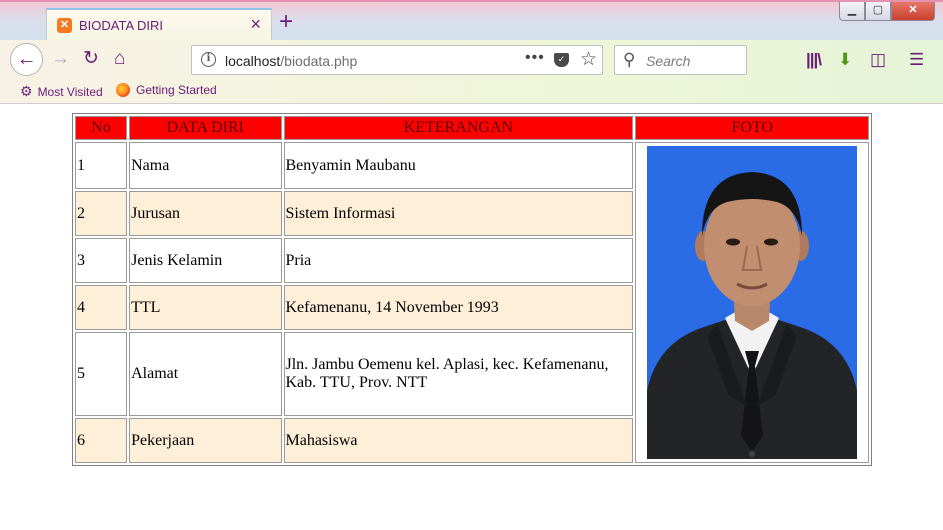  I want to click on row-value: Kefamenanu, 14 November 1993, so click(458, 307).